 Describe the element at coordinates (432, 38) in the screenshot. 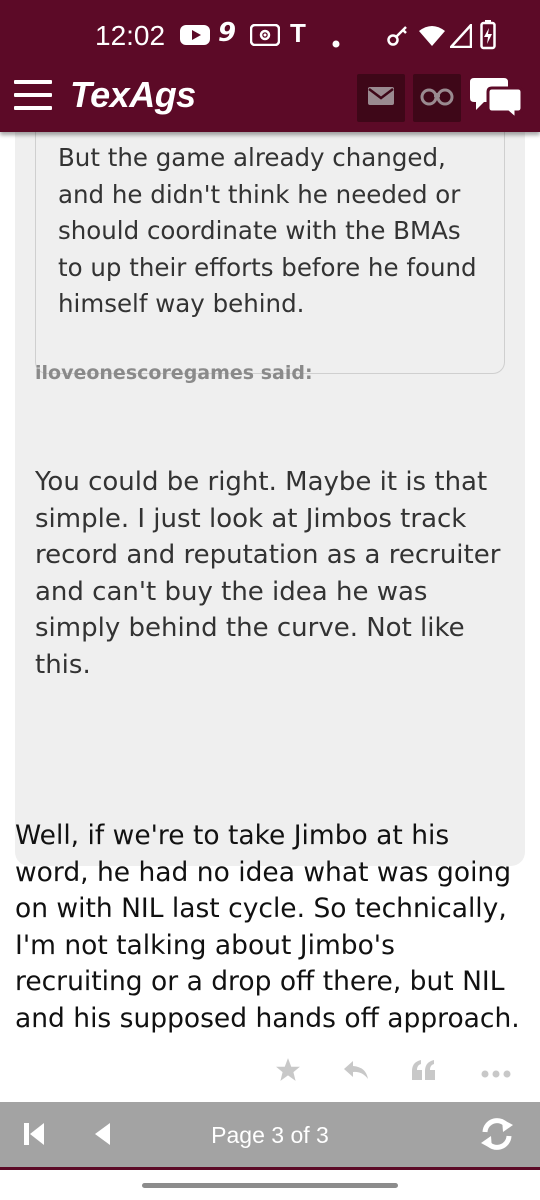

I see `wifi-icon` at that location.